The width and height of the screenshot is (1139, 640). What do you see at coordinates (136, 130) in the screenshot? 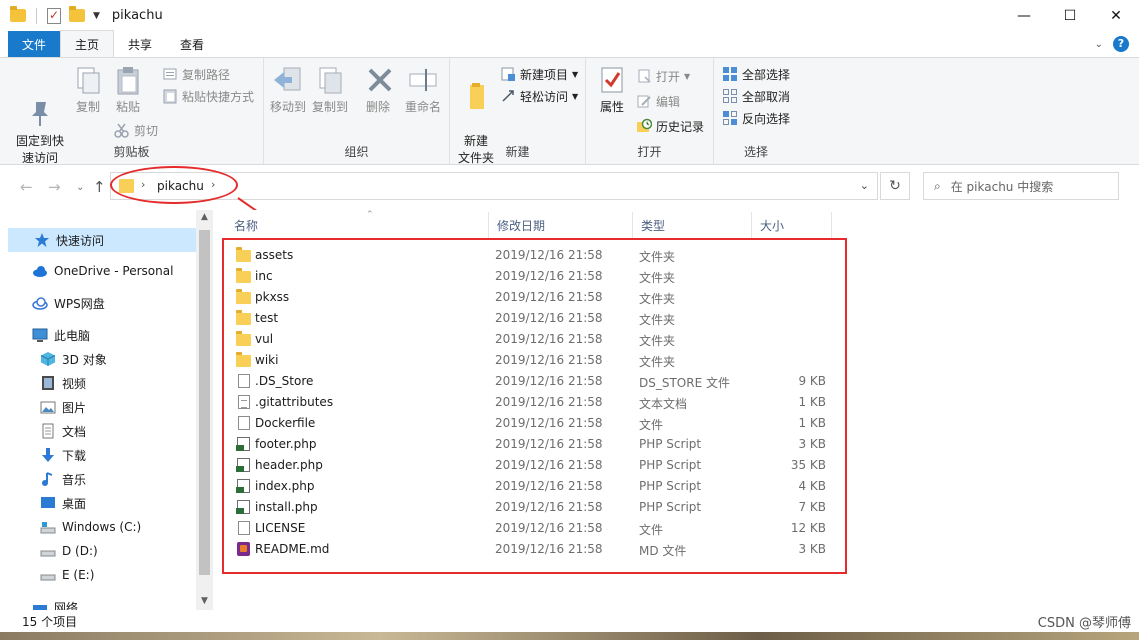
I see `cut-button: 剪切` at bounding box center [136, 130].